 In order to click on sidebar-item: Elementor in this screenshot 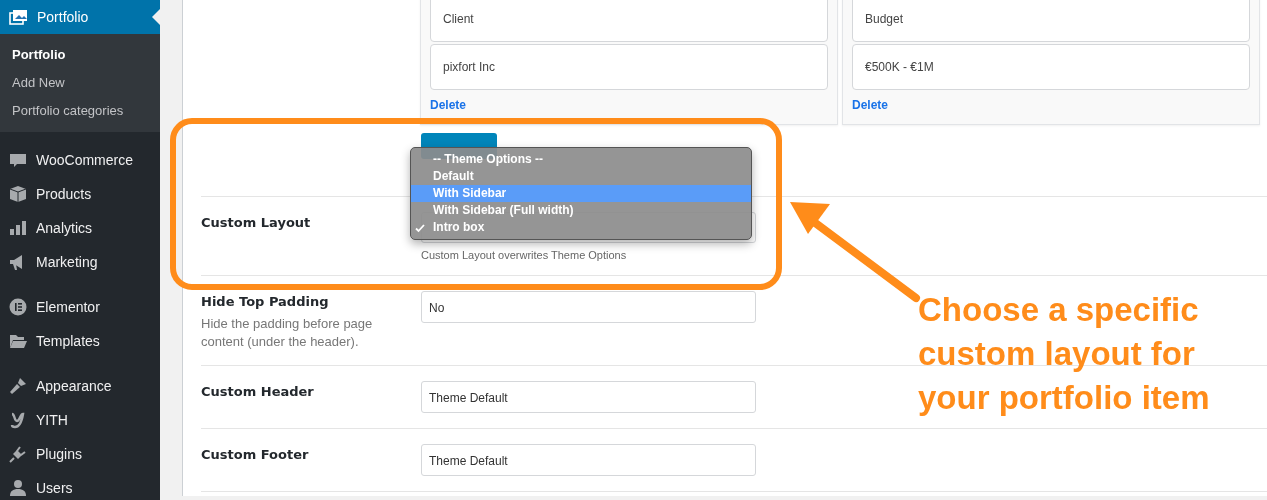, I will do `click(80, 307)`.